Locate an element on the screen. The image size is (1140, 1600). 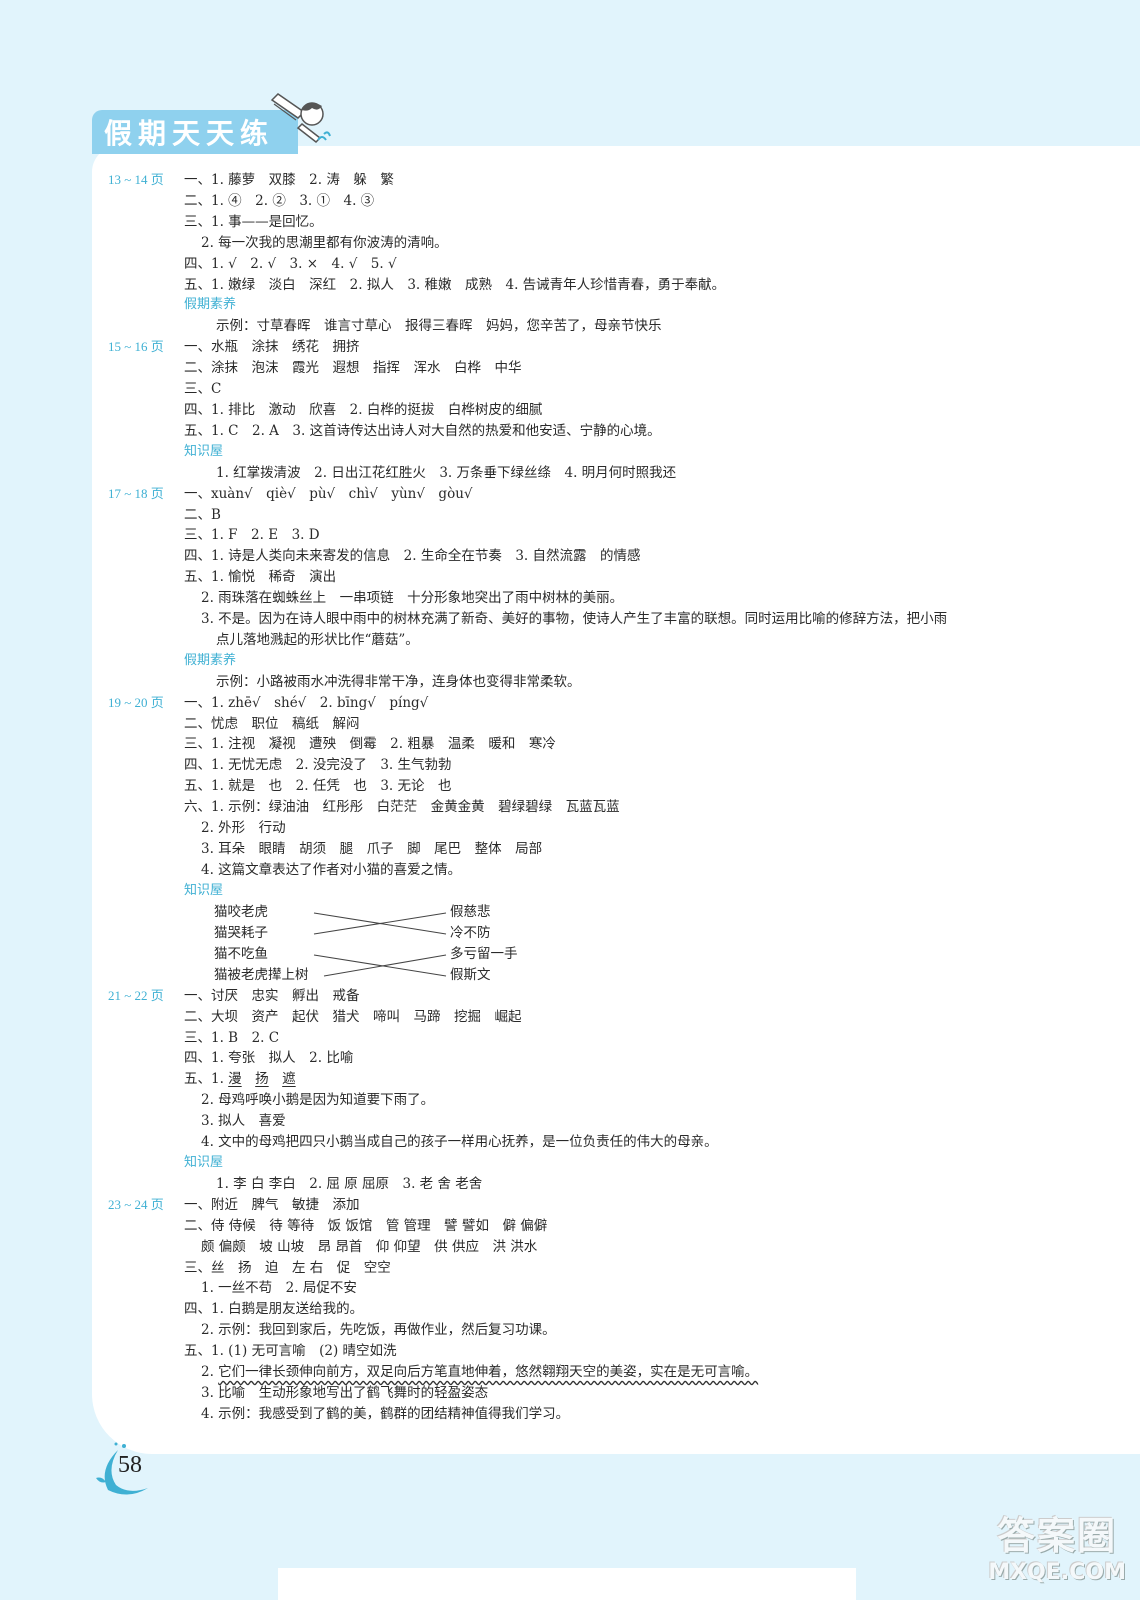
diving-boy-icon is located at coordinates (300, 118).